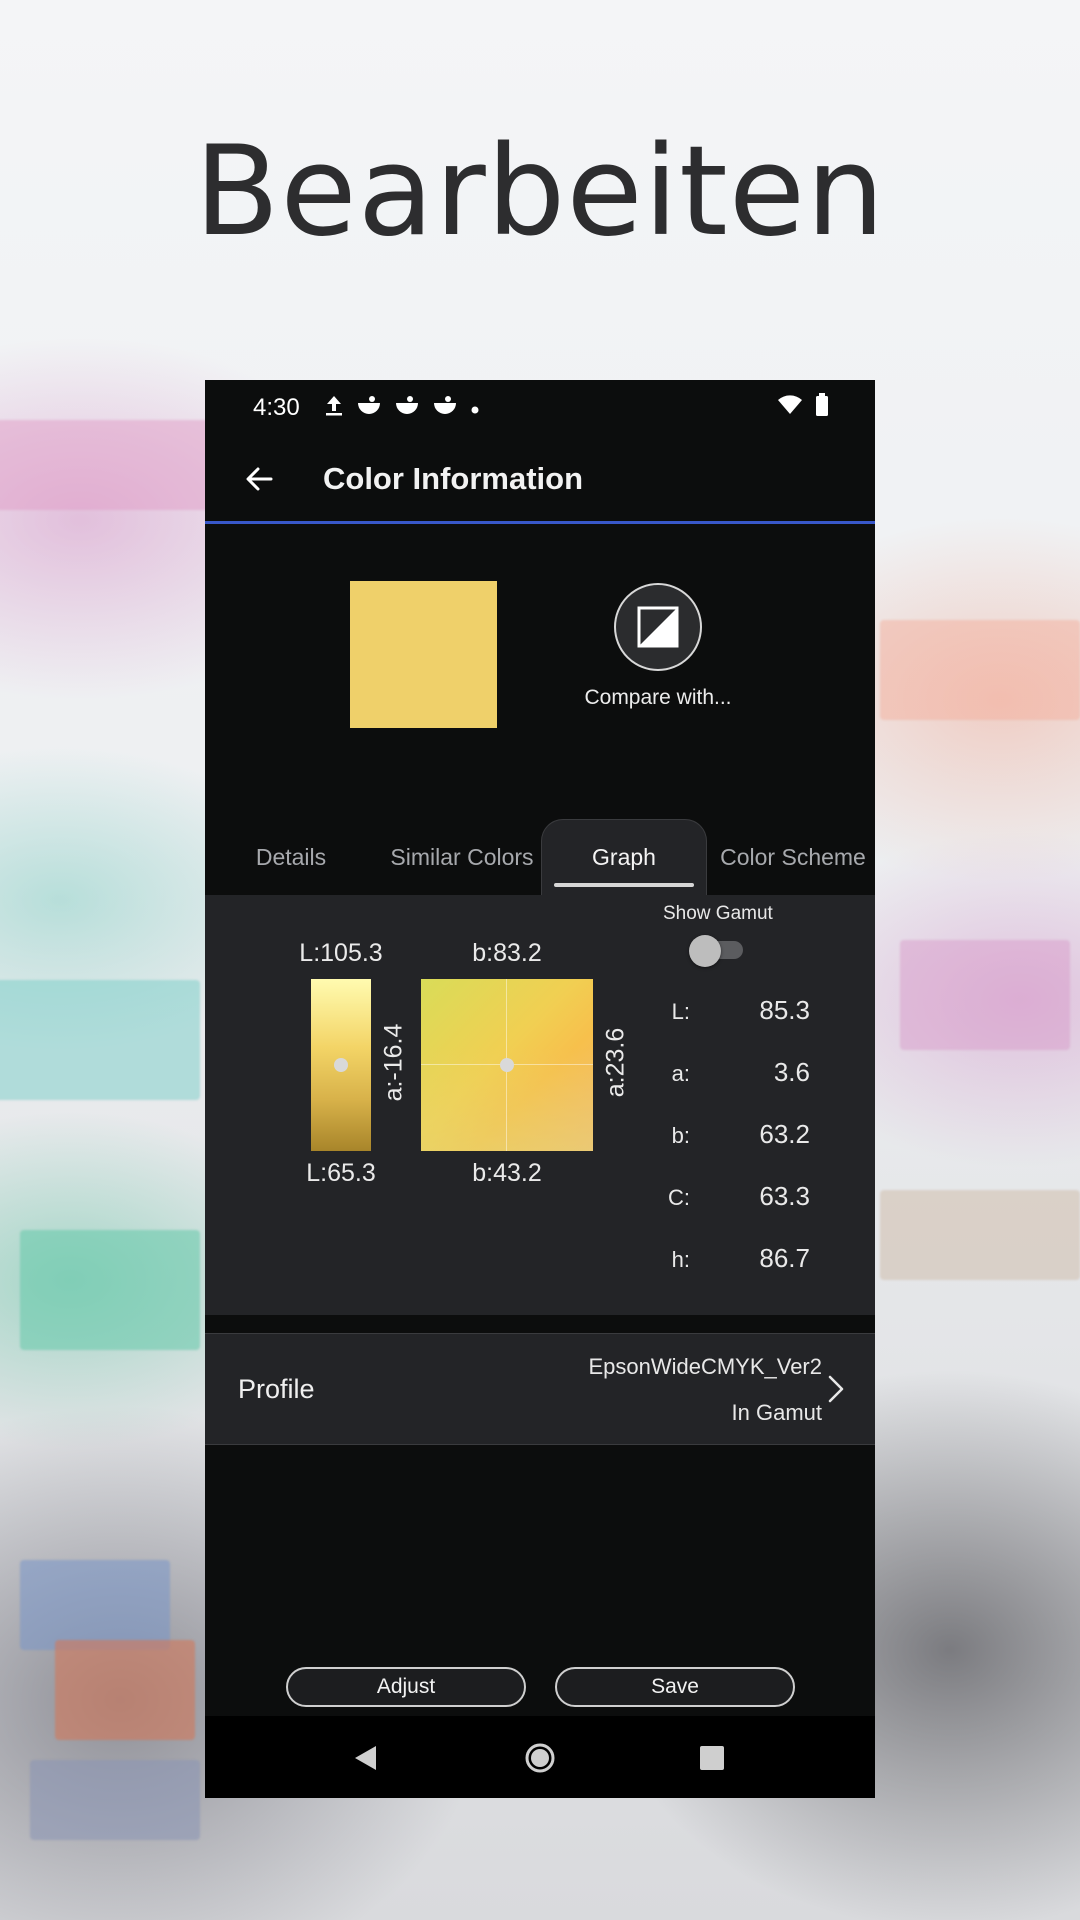 This screenshot has width=1080, height=1920. I want to click on lab-value: 85.3, so click(784, 1010).